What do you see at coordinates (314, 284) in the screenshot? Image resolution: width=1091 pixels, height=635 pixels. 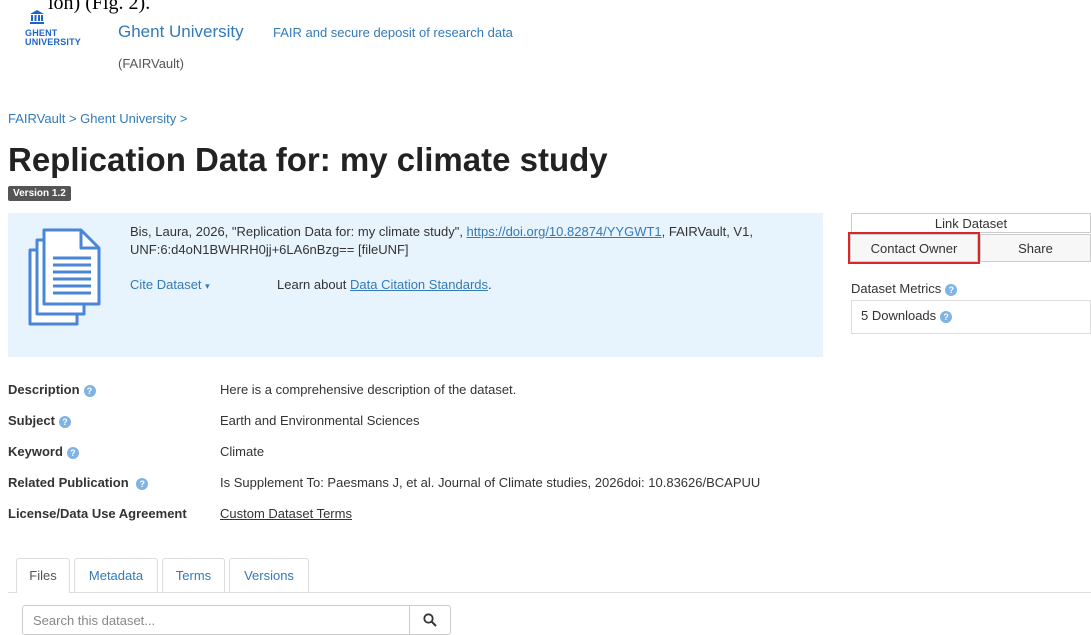 I see `learn-prefix: Learn about` at bounding box center [314, 284].